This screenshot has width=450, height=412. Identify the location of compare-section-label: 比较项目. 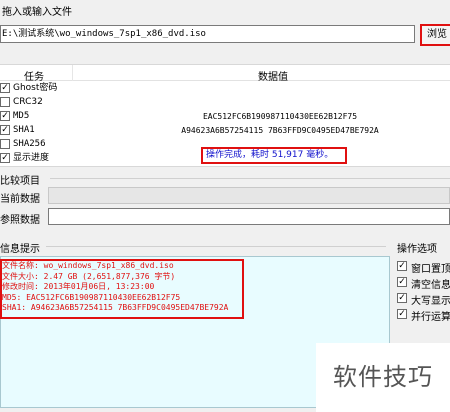
(20, 181).